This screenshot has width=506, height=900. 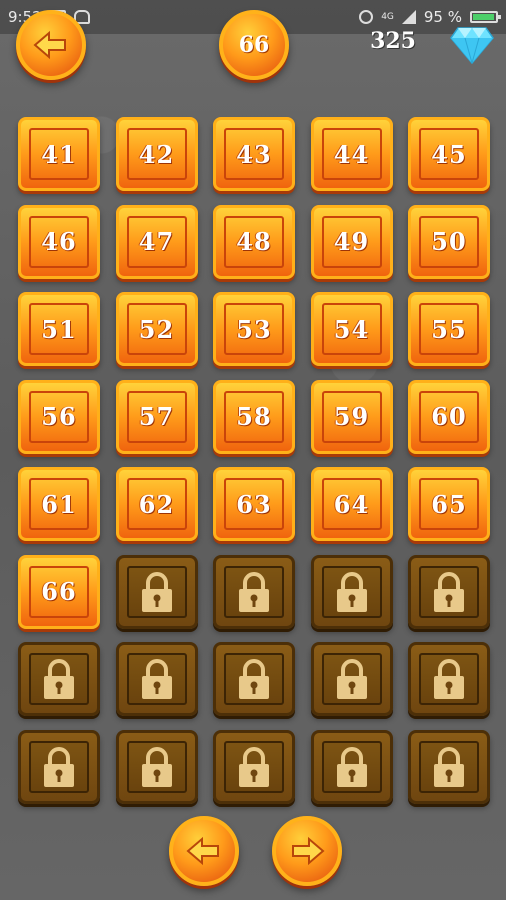 I want to click on level-tile: 58, so click(x=254, y=416).